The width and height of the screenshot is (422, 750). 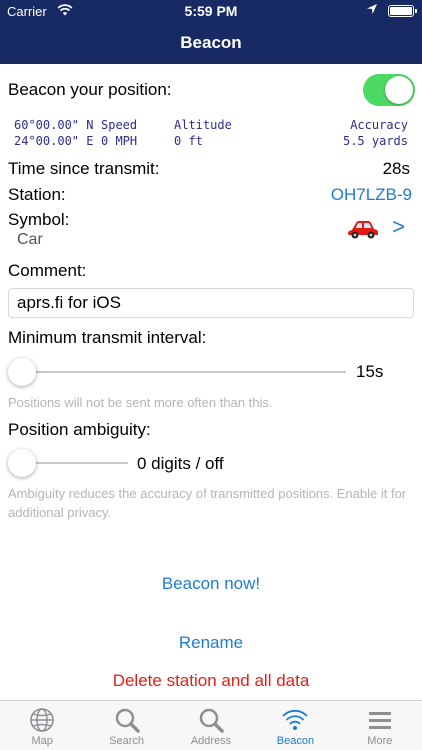 I want to click on beacon-now-button: Beacon now!, so click(x=211, y=584).